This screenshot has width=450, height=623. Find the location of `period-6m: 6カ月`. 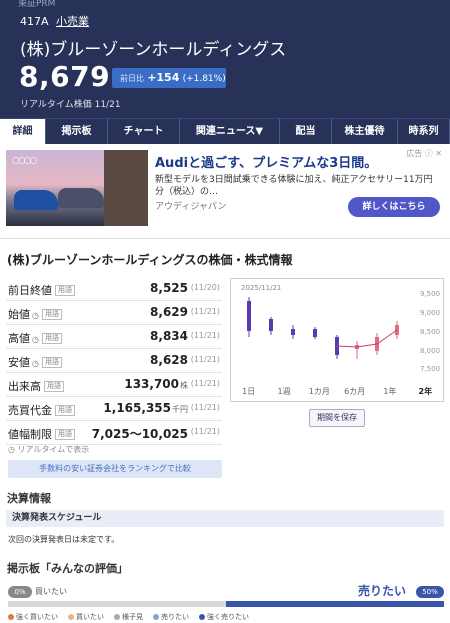

period-6m: 6カ月 is located at coordinates (354, 392).